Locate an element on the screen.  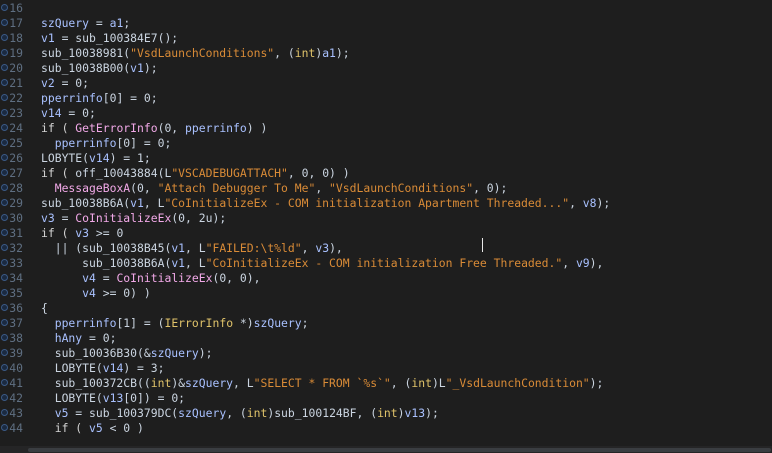
code-token: , 0, 0) ) is located at coordinates (318, 173).